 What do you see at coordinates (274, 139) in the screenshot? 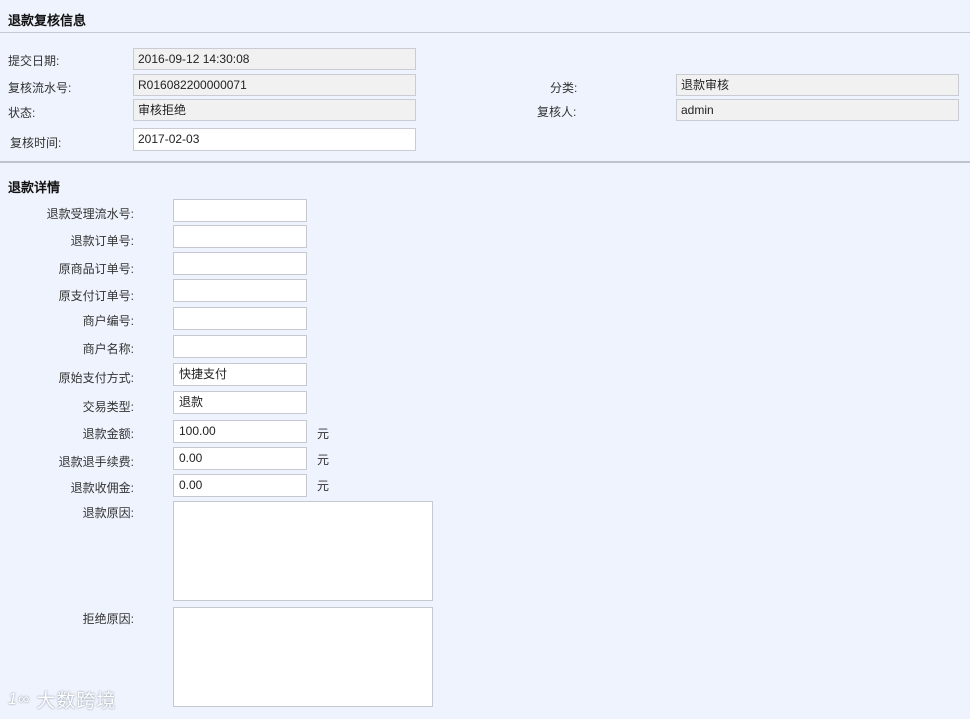
I see `review-time-field: 2017-02-03` at bounding box center [274, 139].